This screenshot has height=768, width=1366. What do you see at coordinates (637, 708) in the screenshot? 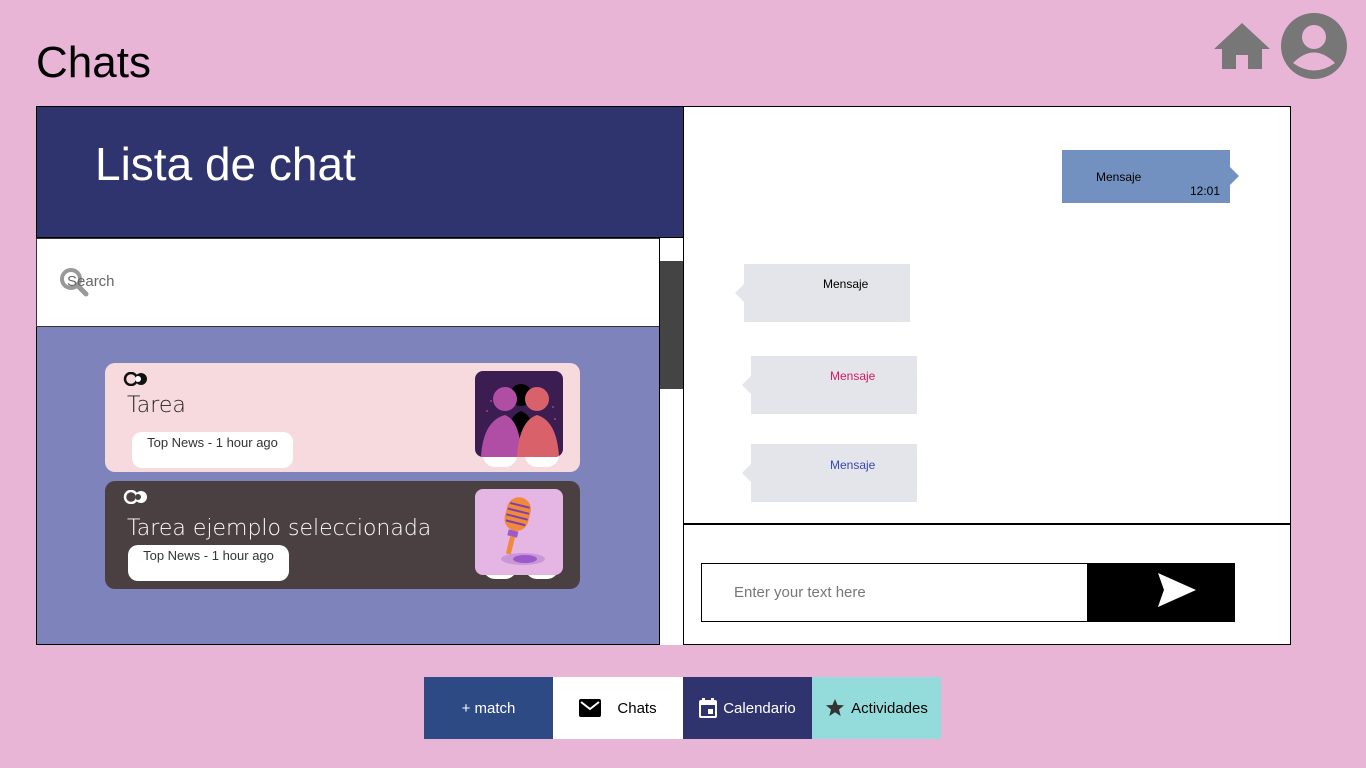
I see `nav-chats-label: Chats` at bounding box center [637, 708].